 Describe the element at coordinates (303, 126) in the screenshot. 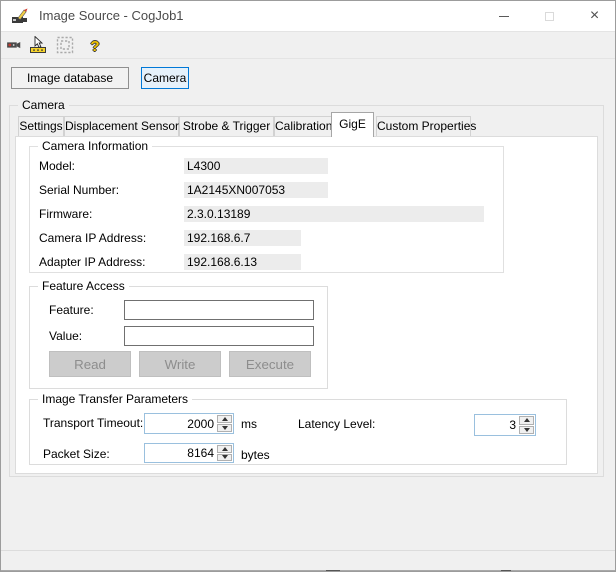

I see `tab-calibration: Calibration` at that location.